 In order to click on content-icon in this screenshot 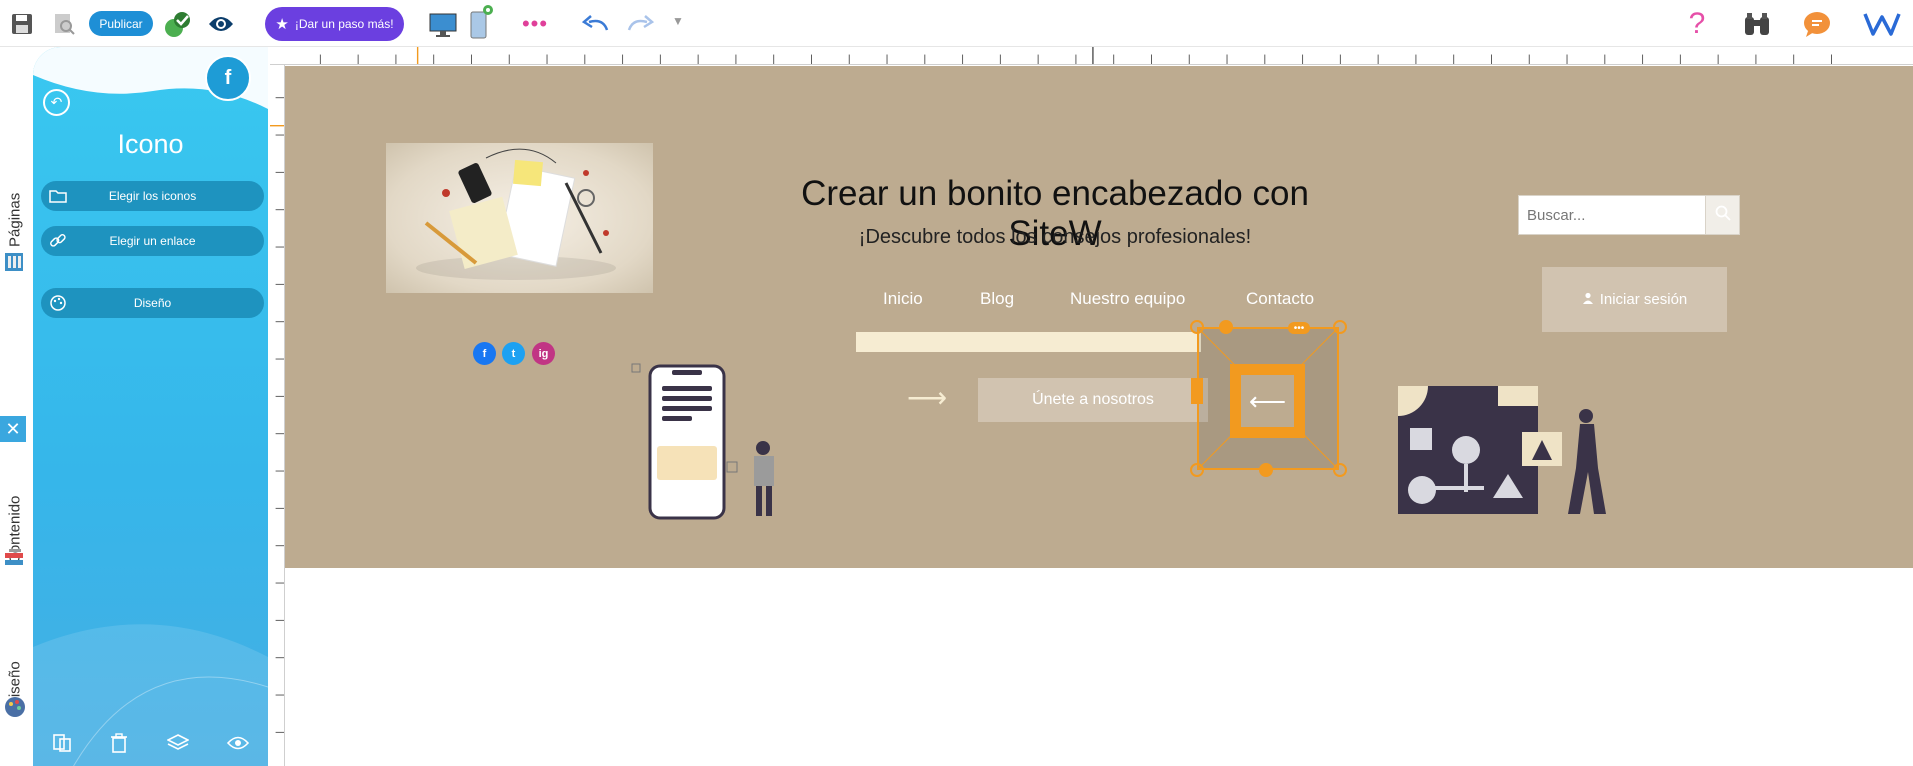, I will do `click(15, 559)`.